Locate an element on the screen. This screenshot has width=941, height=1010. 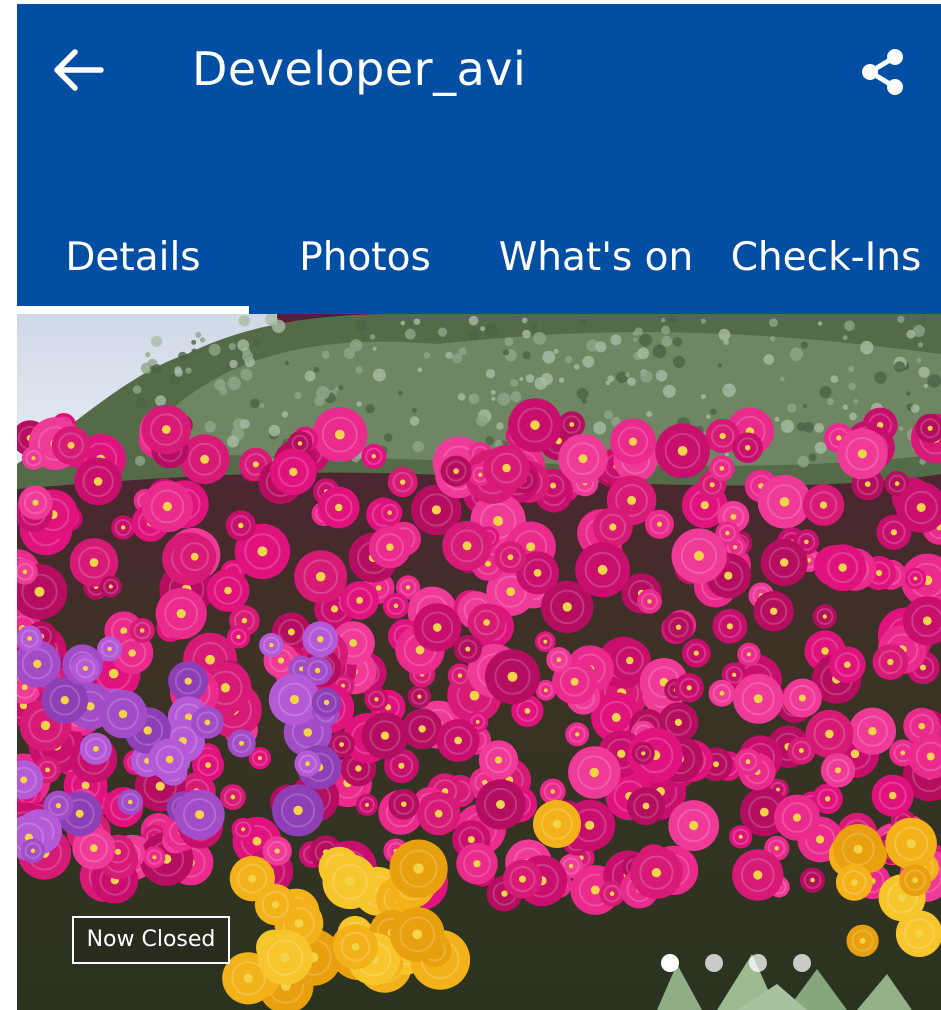
tab-bar: Details Photos What's on Check-Ins is located at coordinates (479, 266).